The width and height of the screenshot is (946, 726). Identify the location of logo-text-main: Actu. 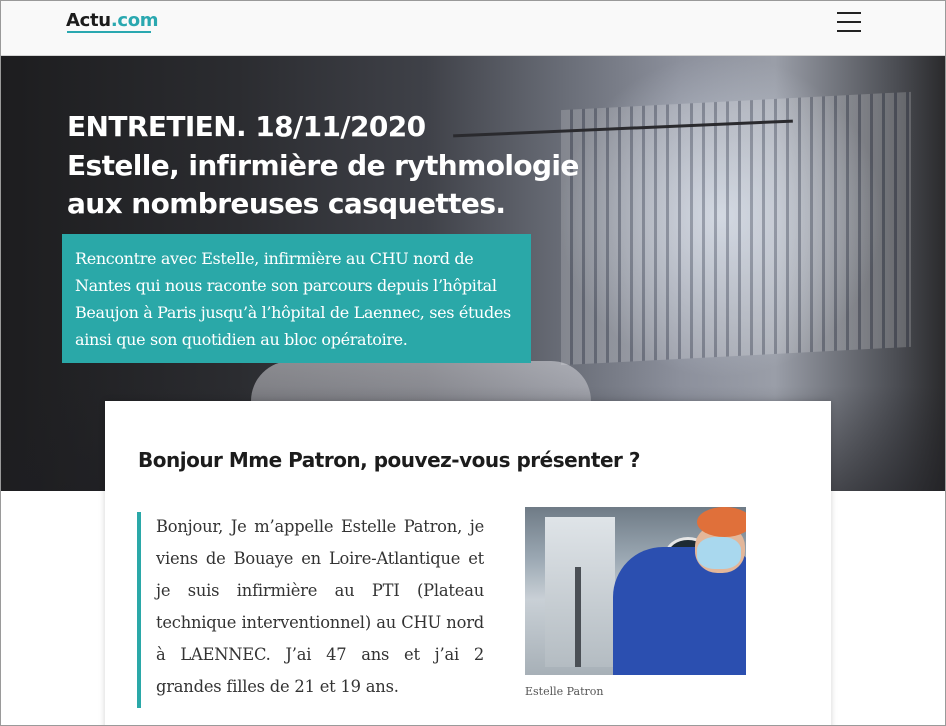
(88, 20).